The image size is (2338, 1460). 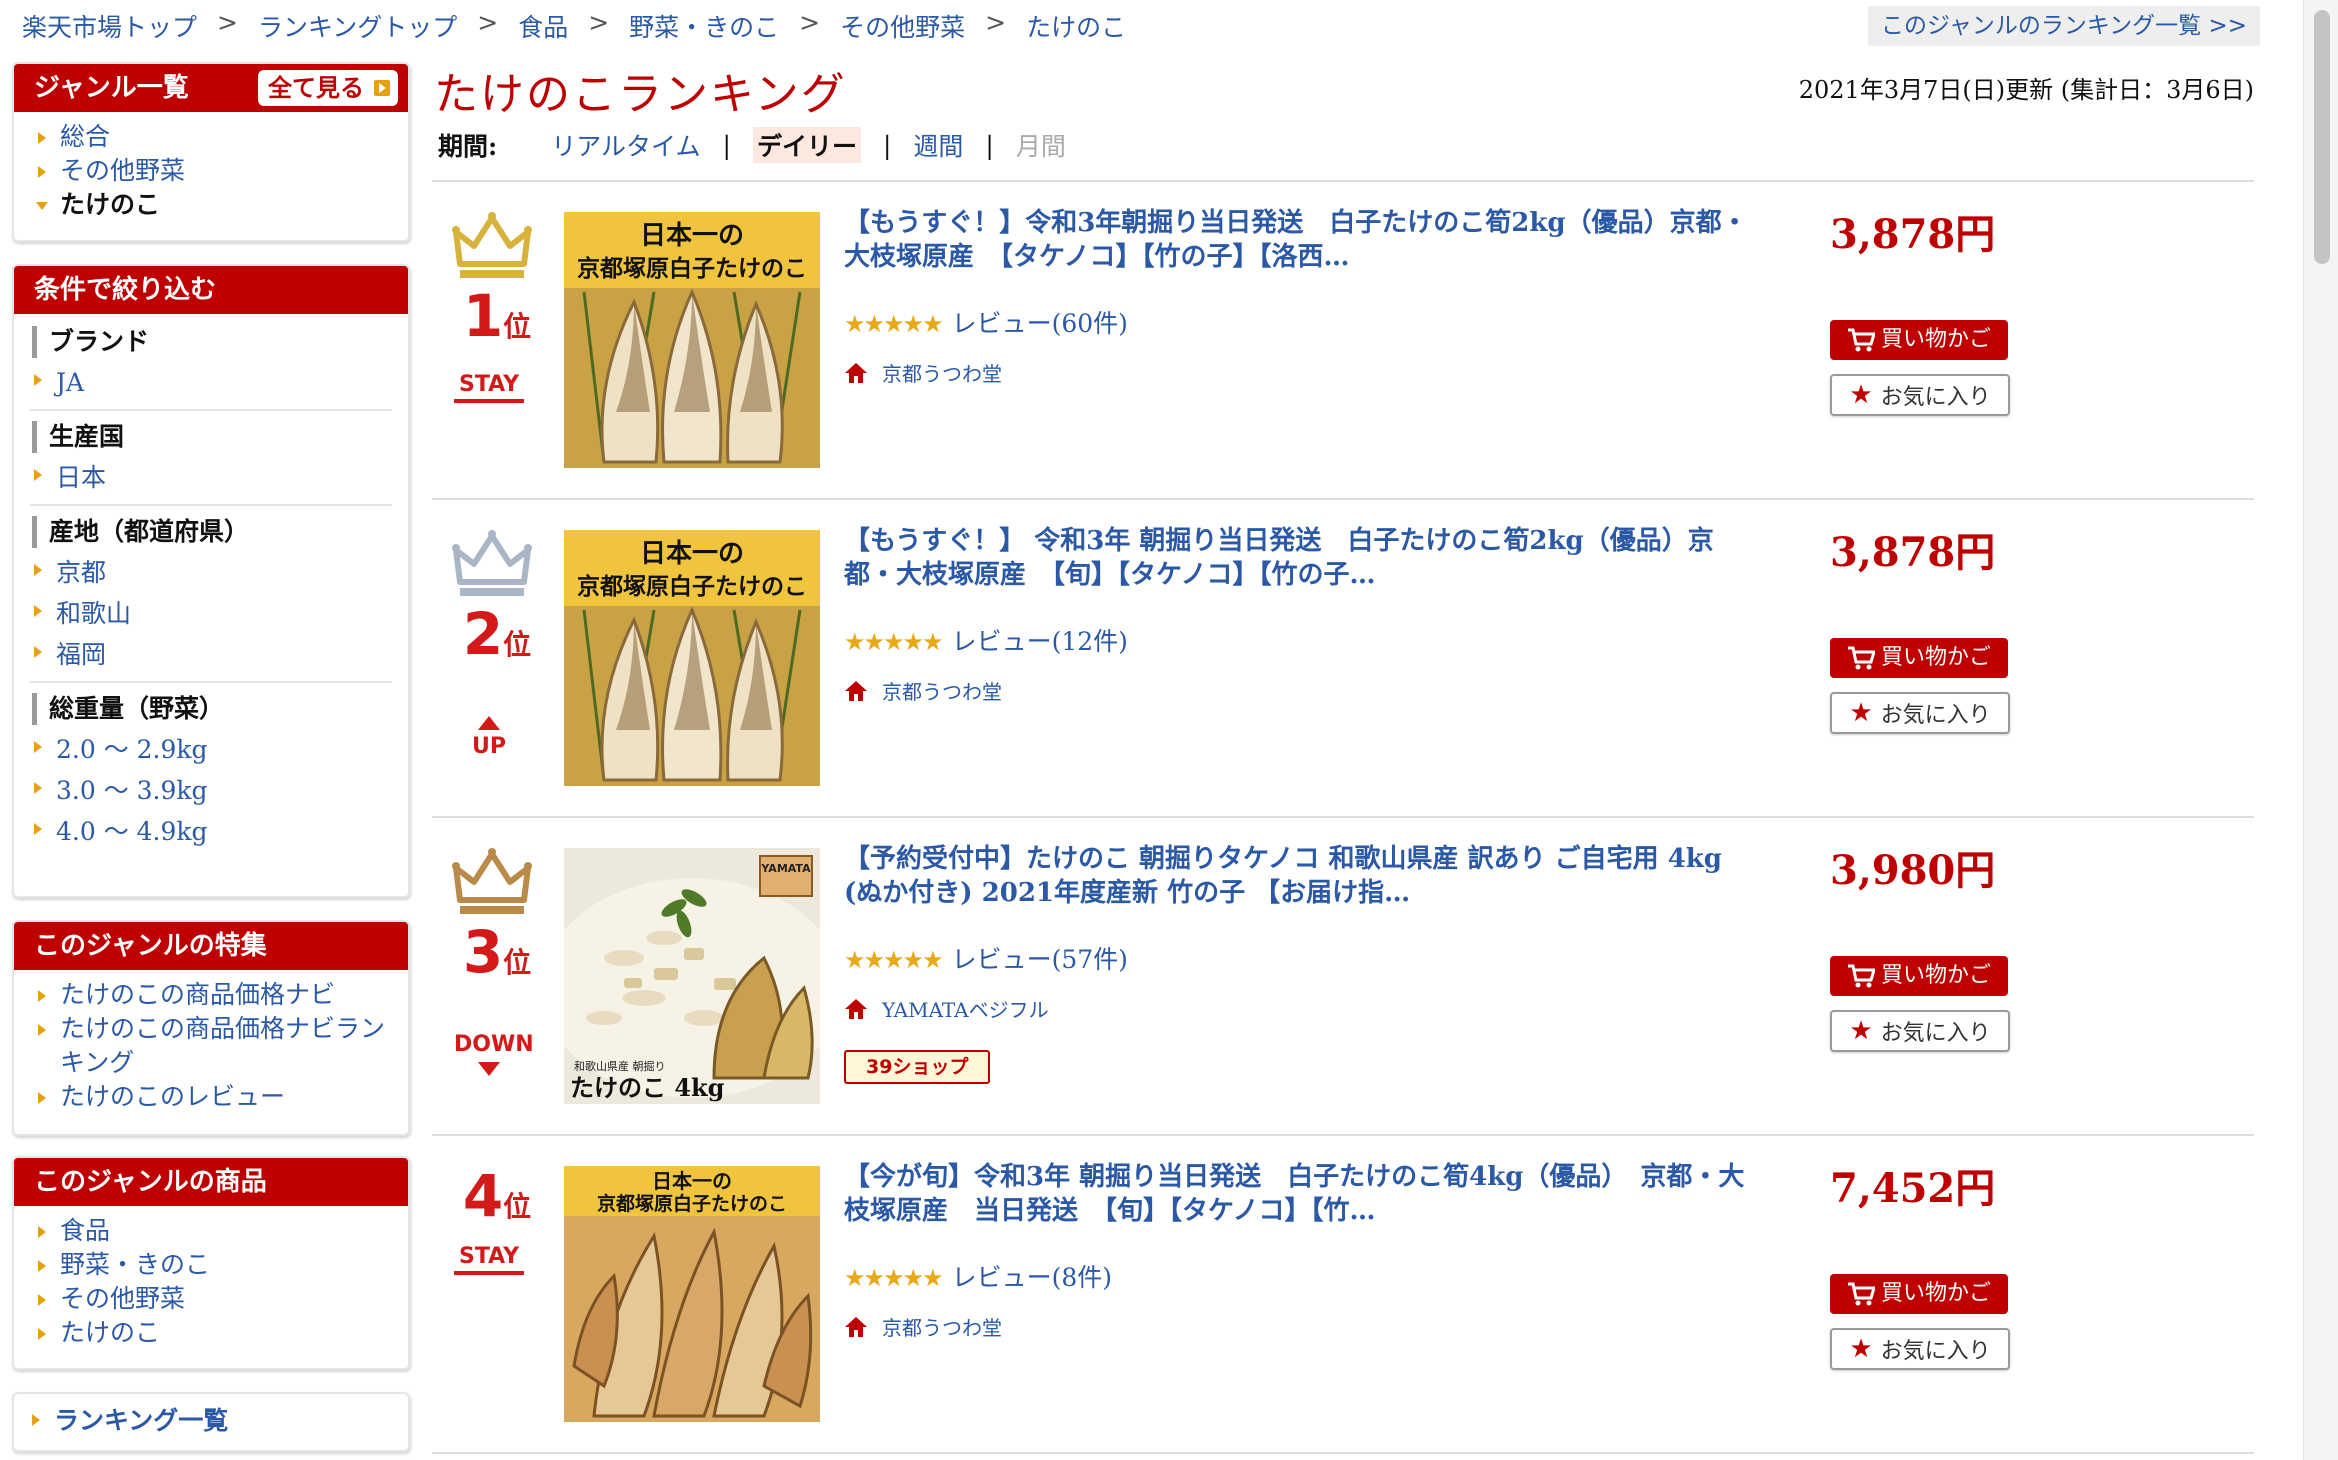 What do you see at coordinates (902, 26) in the screenshot?
I see `breadcrumb-other-vegetables: その他野菜` at bounding box center [902, 26].